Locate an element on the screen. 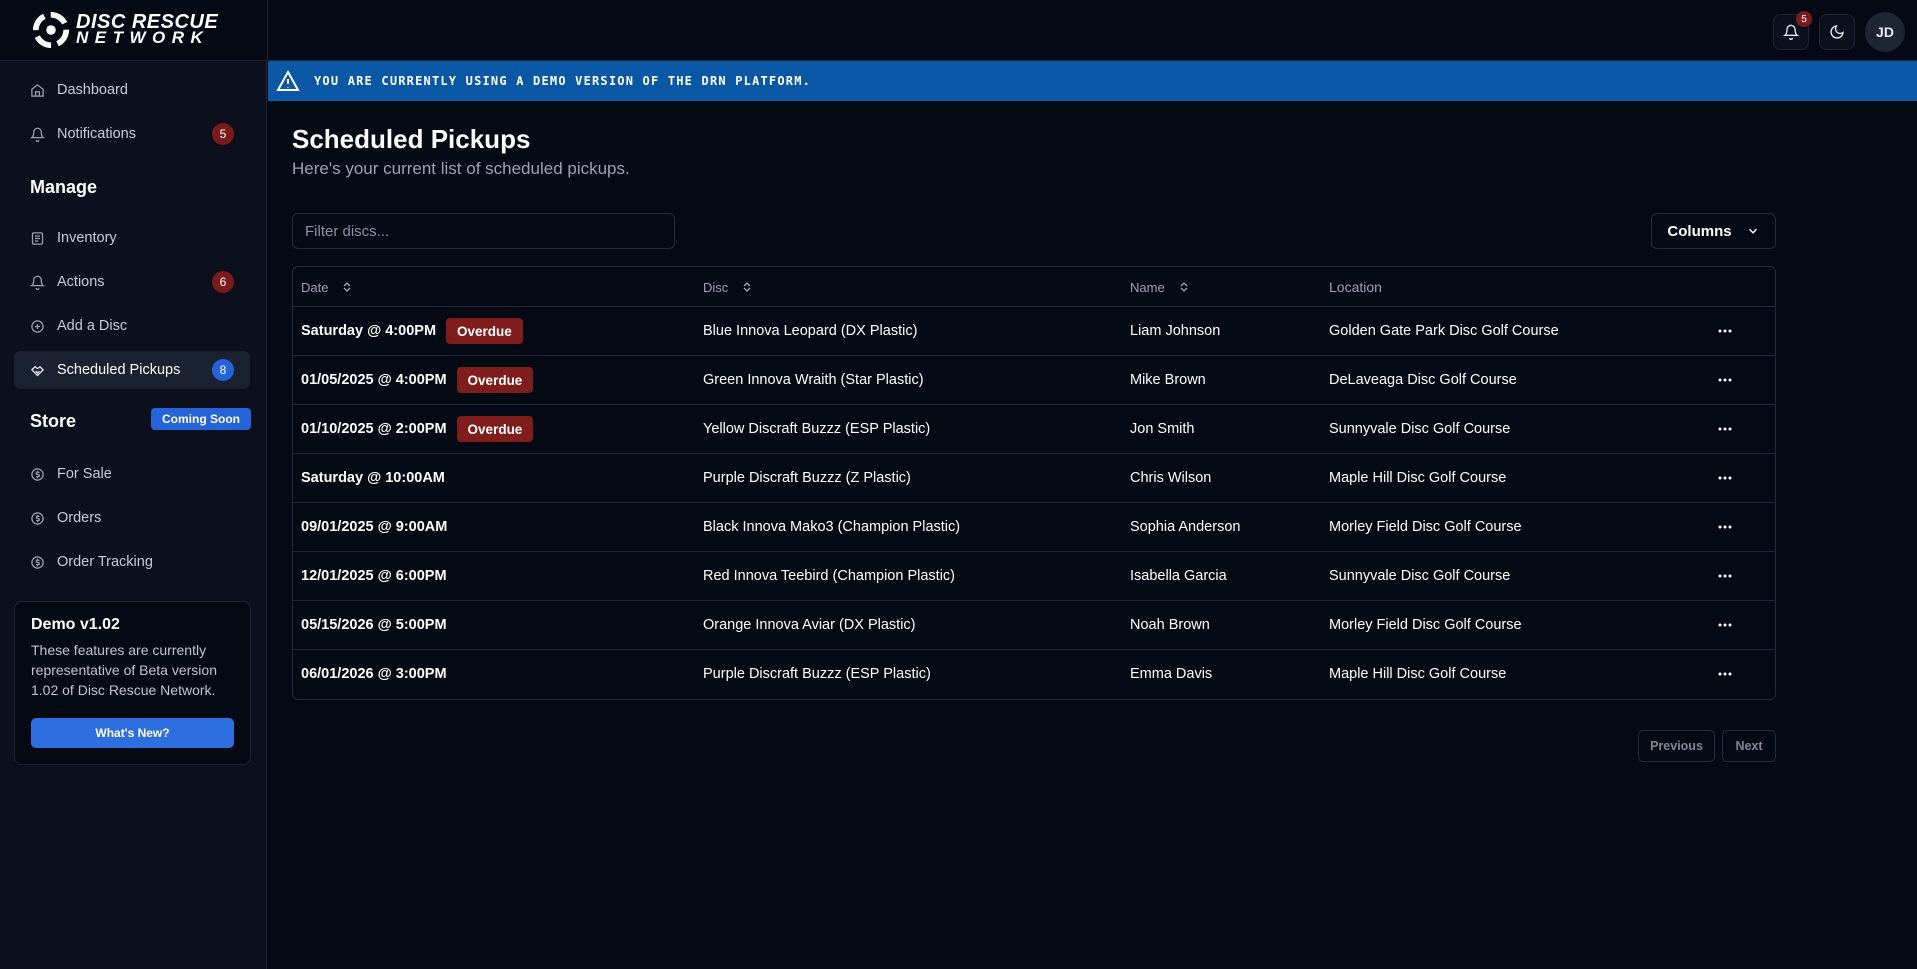  sidebar-item-orders: Orders is located at coordinates (132, 518).